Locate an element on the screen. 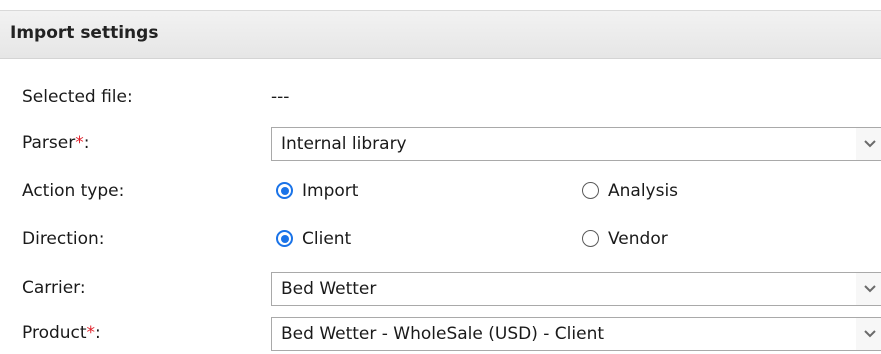  action-type-analysis-label: Analysis is located at coordinates (643, 191).